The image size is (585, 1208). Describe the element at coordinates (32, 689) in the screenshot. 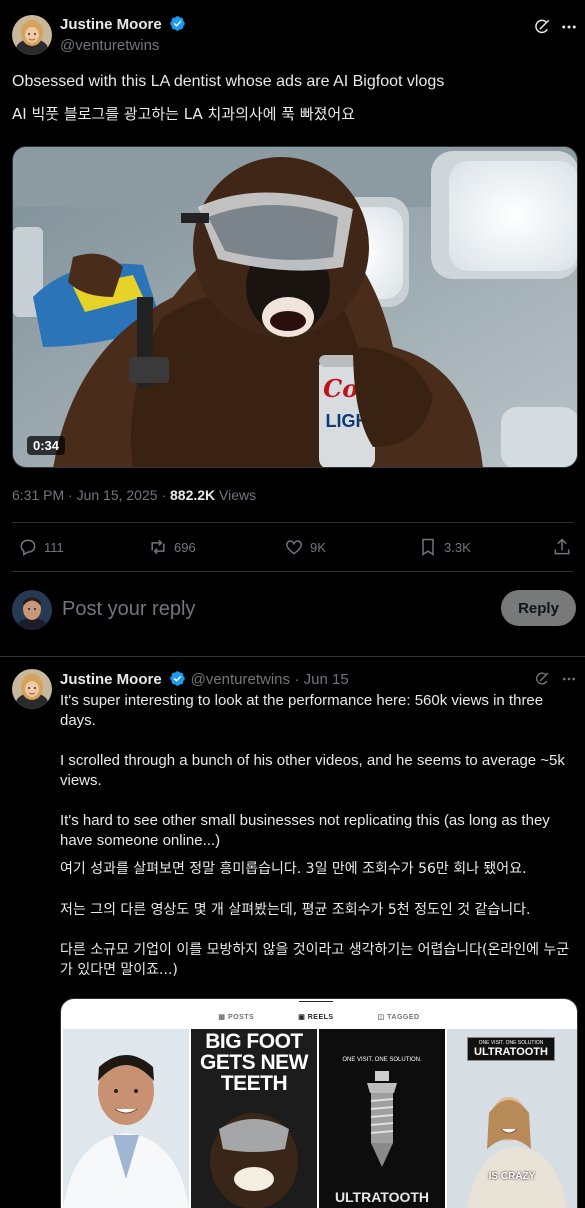

I see `reply-author-avatar` at that location.